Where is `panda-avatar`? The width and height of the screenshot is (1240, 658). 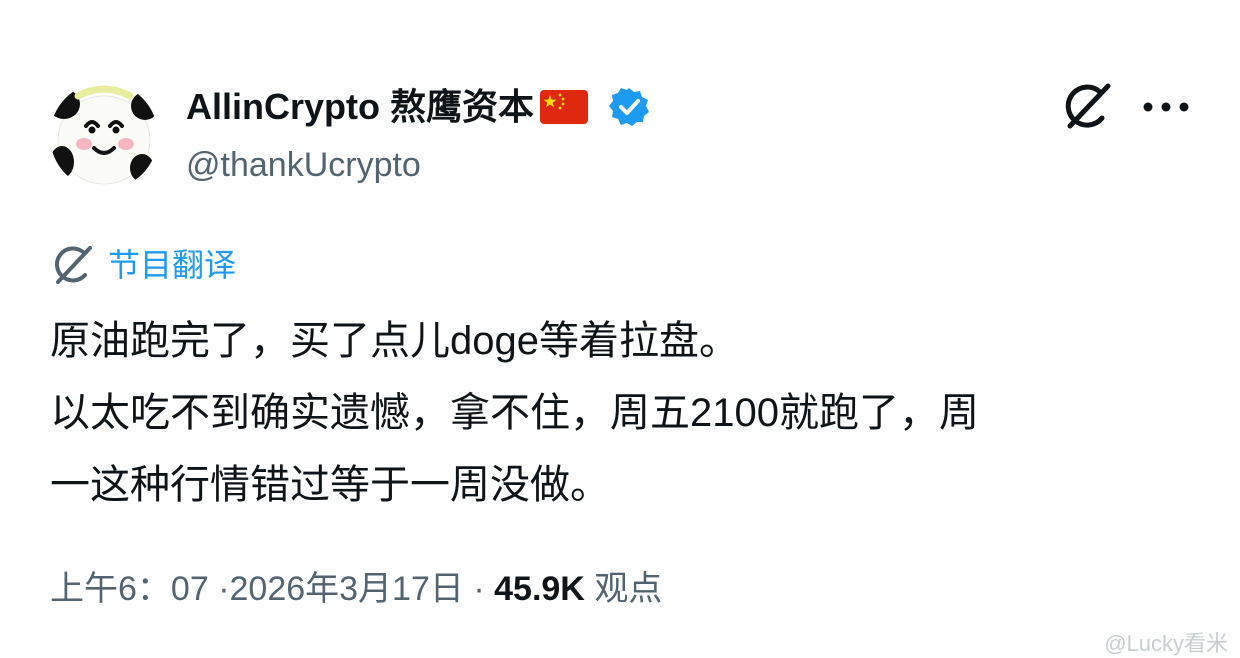 panda-avatar is located at coordinates (104, 136).